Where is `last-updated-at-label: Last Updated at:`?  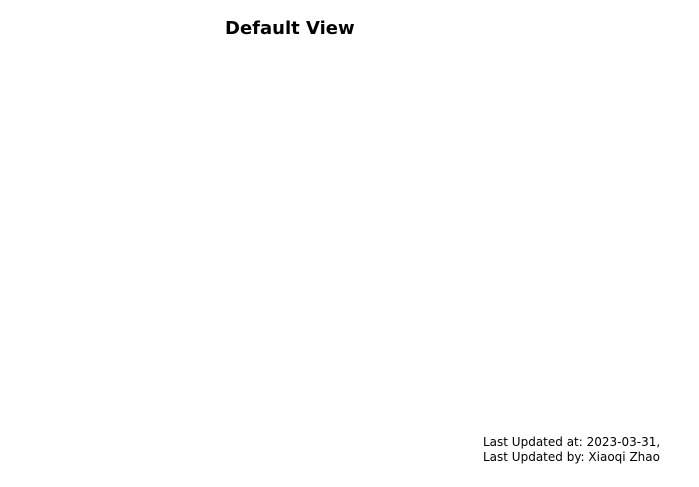
last-updated-at-label: Last Updated at: is located at coordinates (533, 442).